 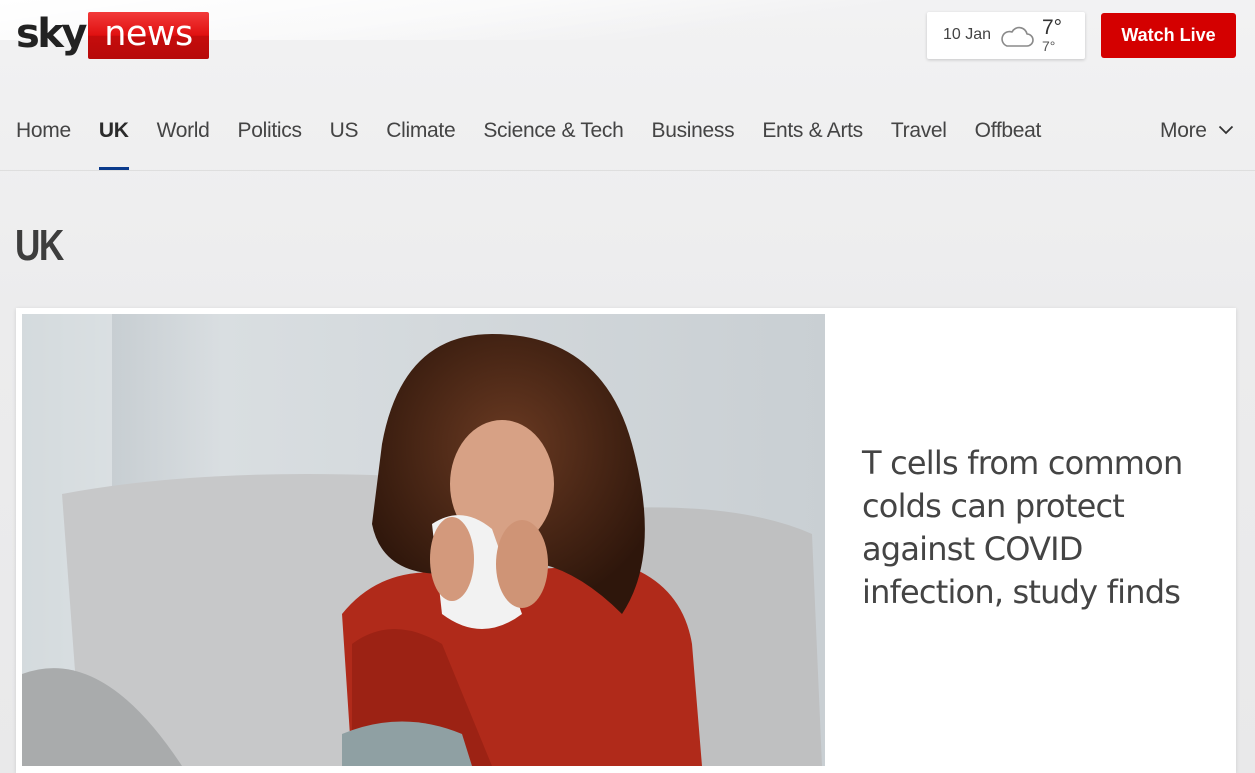 I want to click on watch-live-button: Watch Live, so click(x=1168, y=35).